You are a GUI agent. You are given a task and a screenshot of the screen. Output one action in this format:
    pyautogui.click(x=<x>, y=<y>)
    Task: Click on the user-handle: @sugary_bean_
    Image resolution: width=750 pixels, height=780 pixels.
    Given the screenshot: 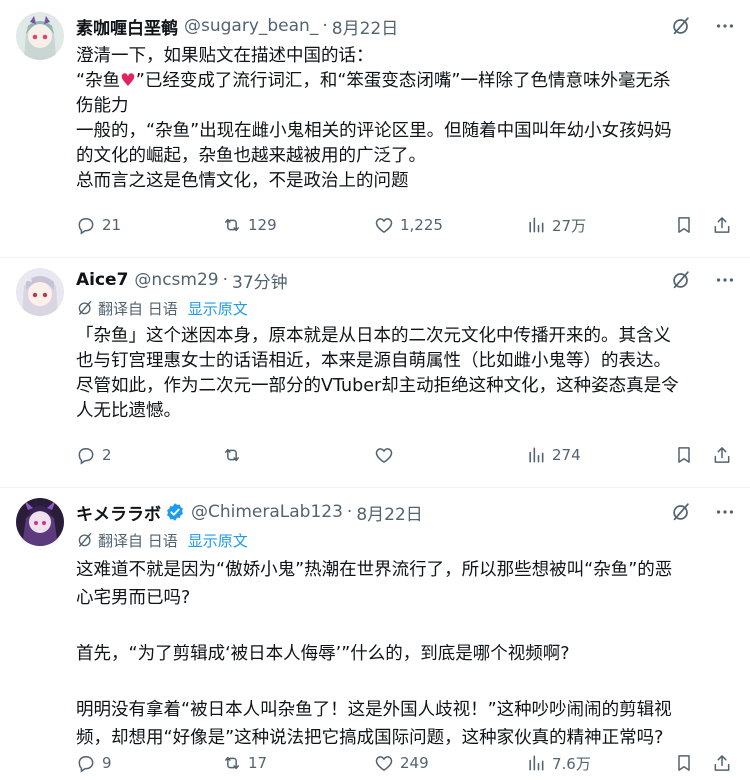 What is the action you would take?
    pyautogui.click(x=251, y=26)
    